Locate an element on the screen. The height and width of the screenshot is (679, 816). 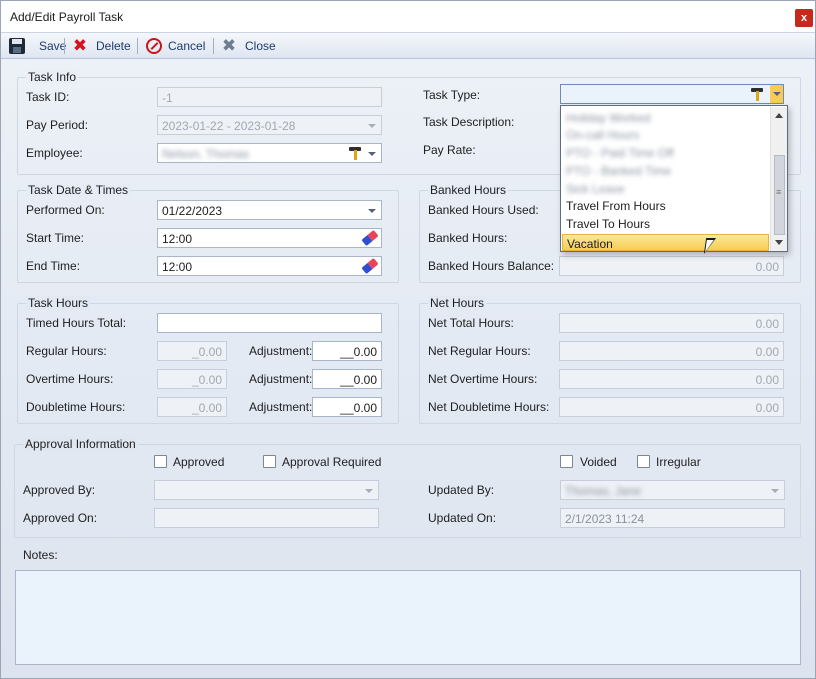
approval-required-checkbox is located at coordinates (269, 461).